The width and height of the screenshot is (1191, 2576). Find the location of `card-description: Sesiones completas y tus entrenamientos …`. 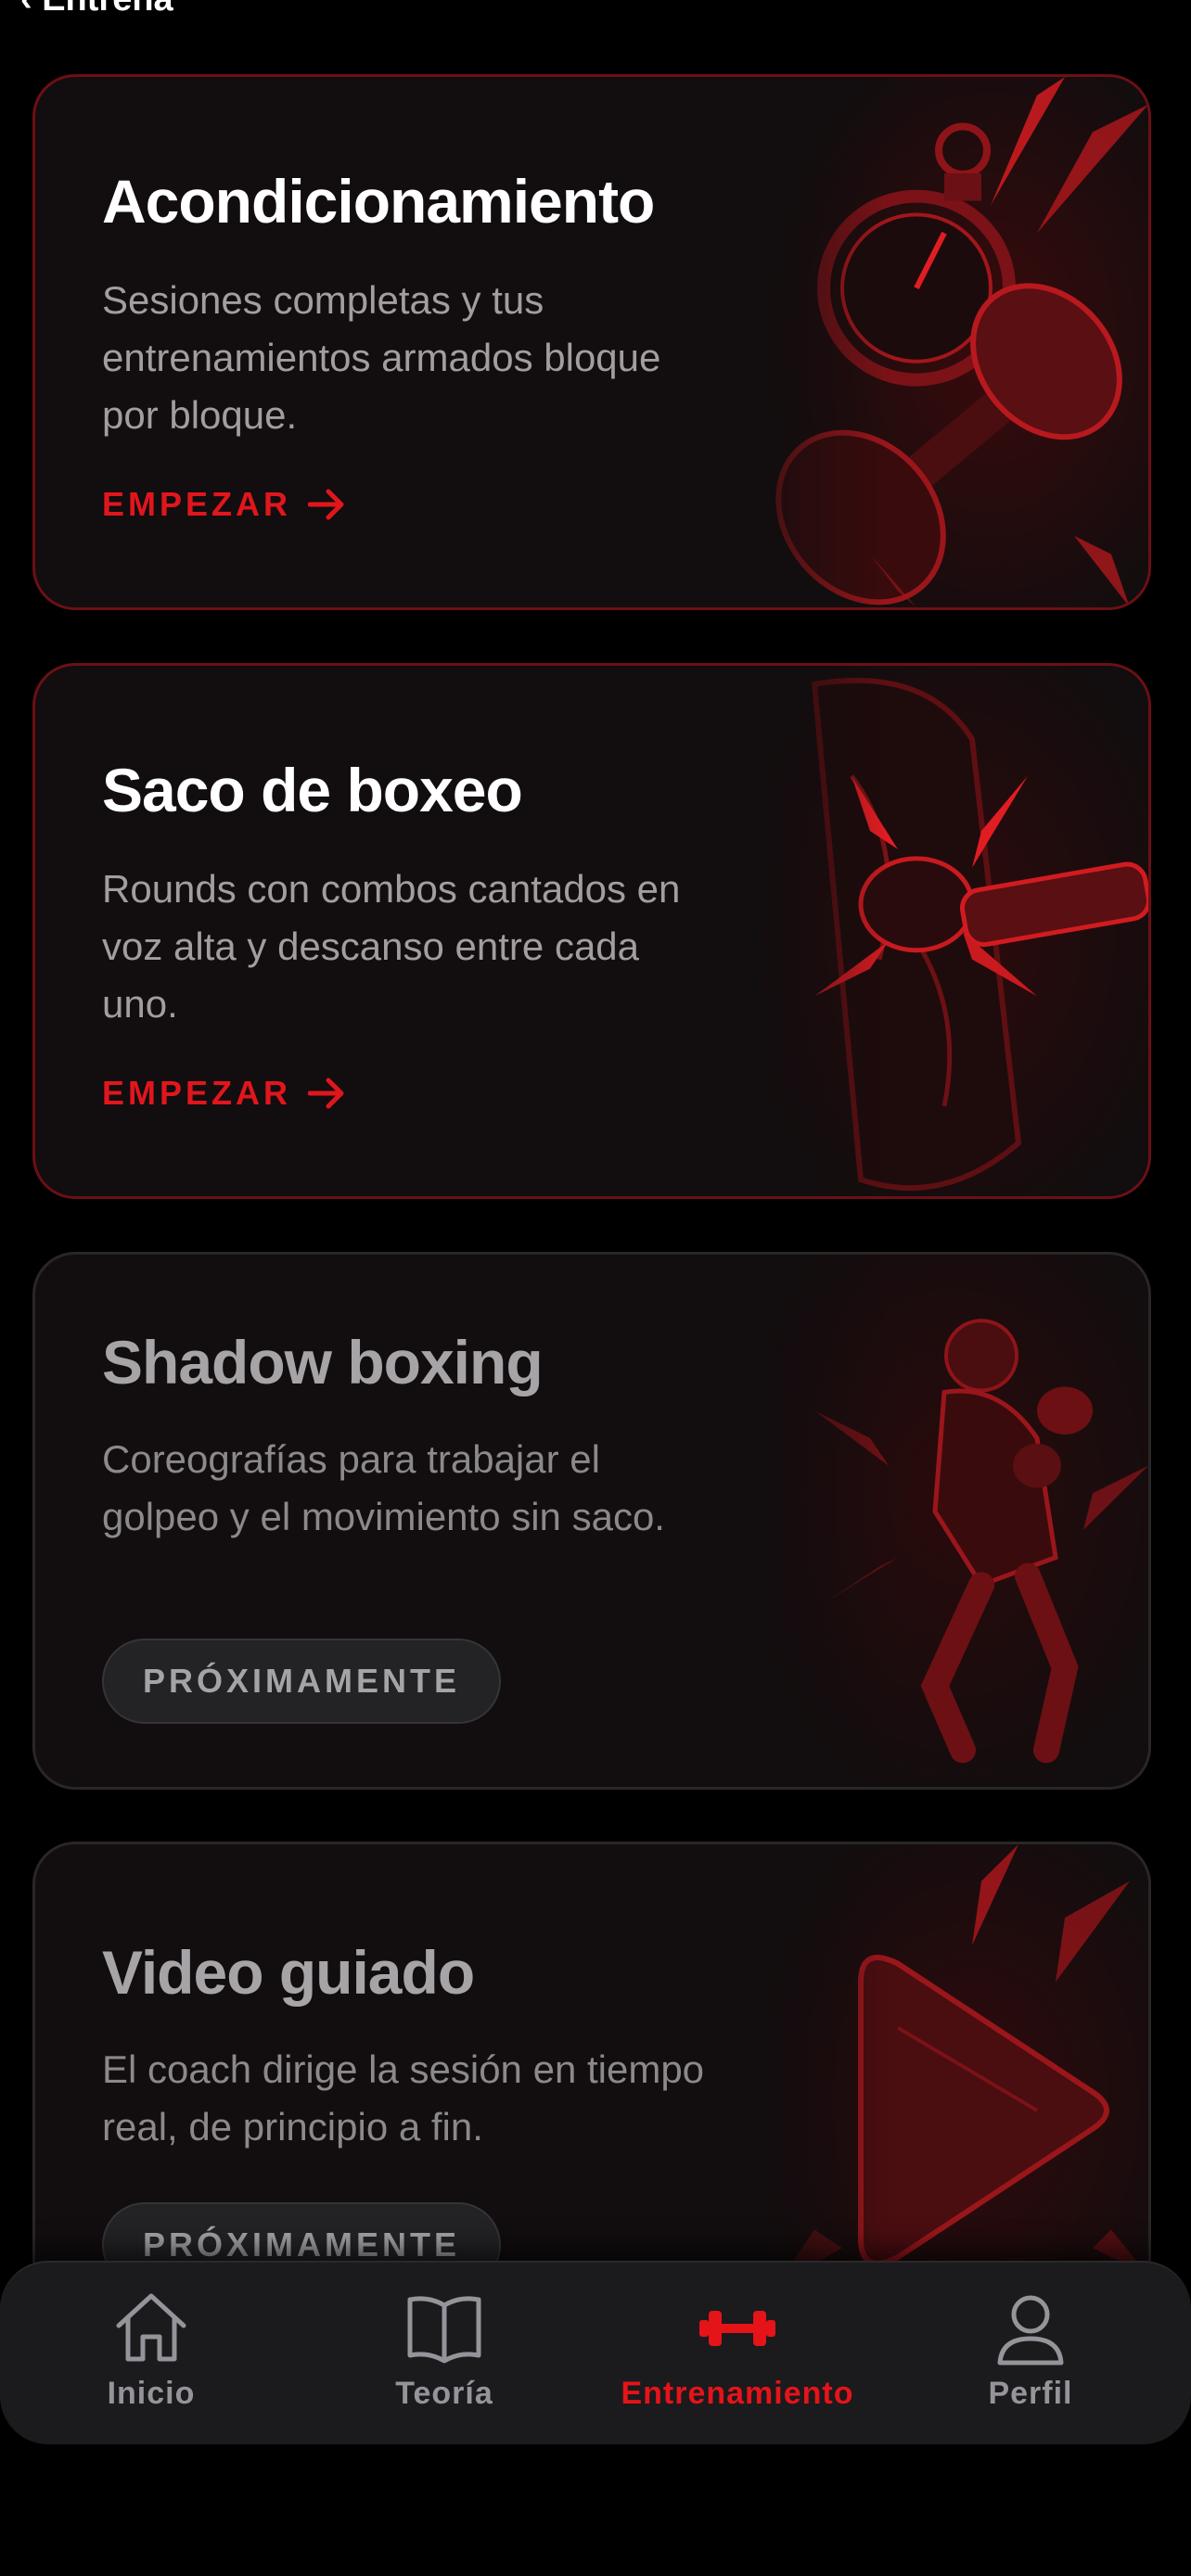

card-description: Sesiones completas y tus entrenamientos … is located at coordinates (381, 358).